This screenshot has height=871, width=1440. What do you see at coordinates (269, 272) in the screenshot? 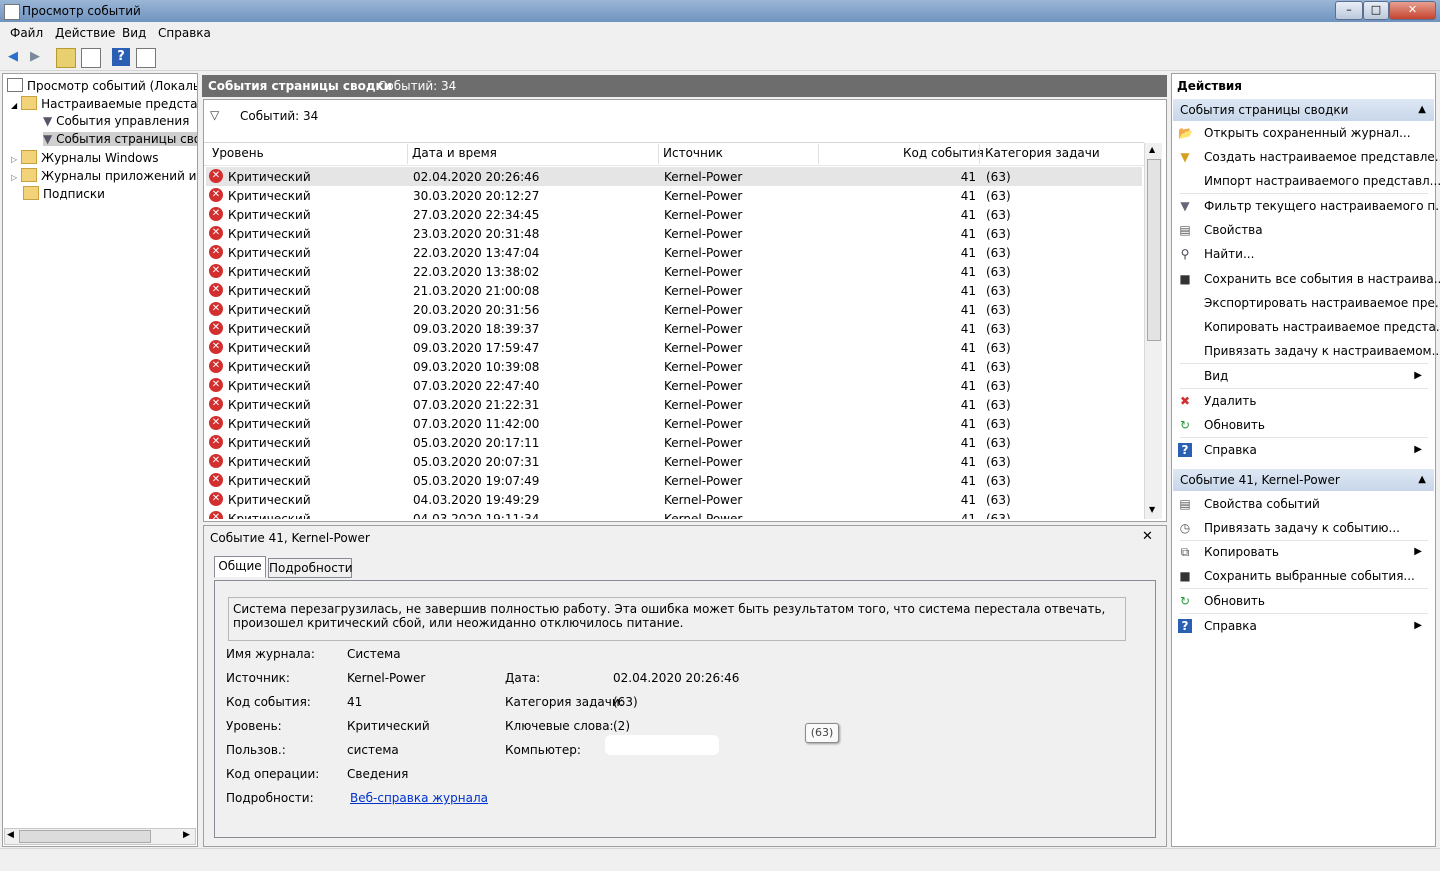
I see `cell-level: Критический` at bounding box center [269, 272].